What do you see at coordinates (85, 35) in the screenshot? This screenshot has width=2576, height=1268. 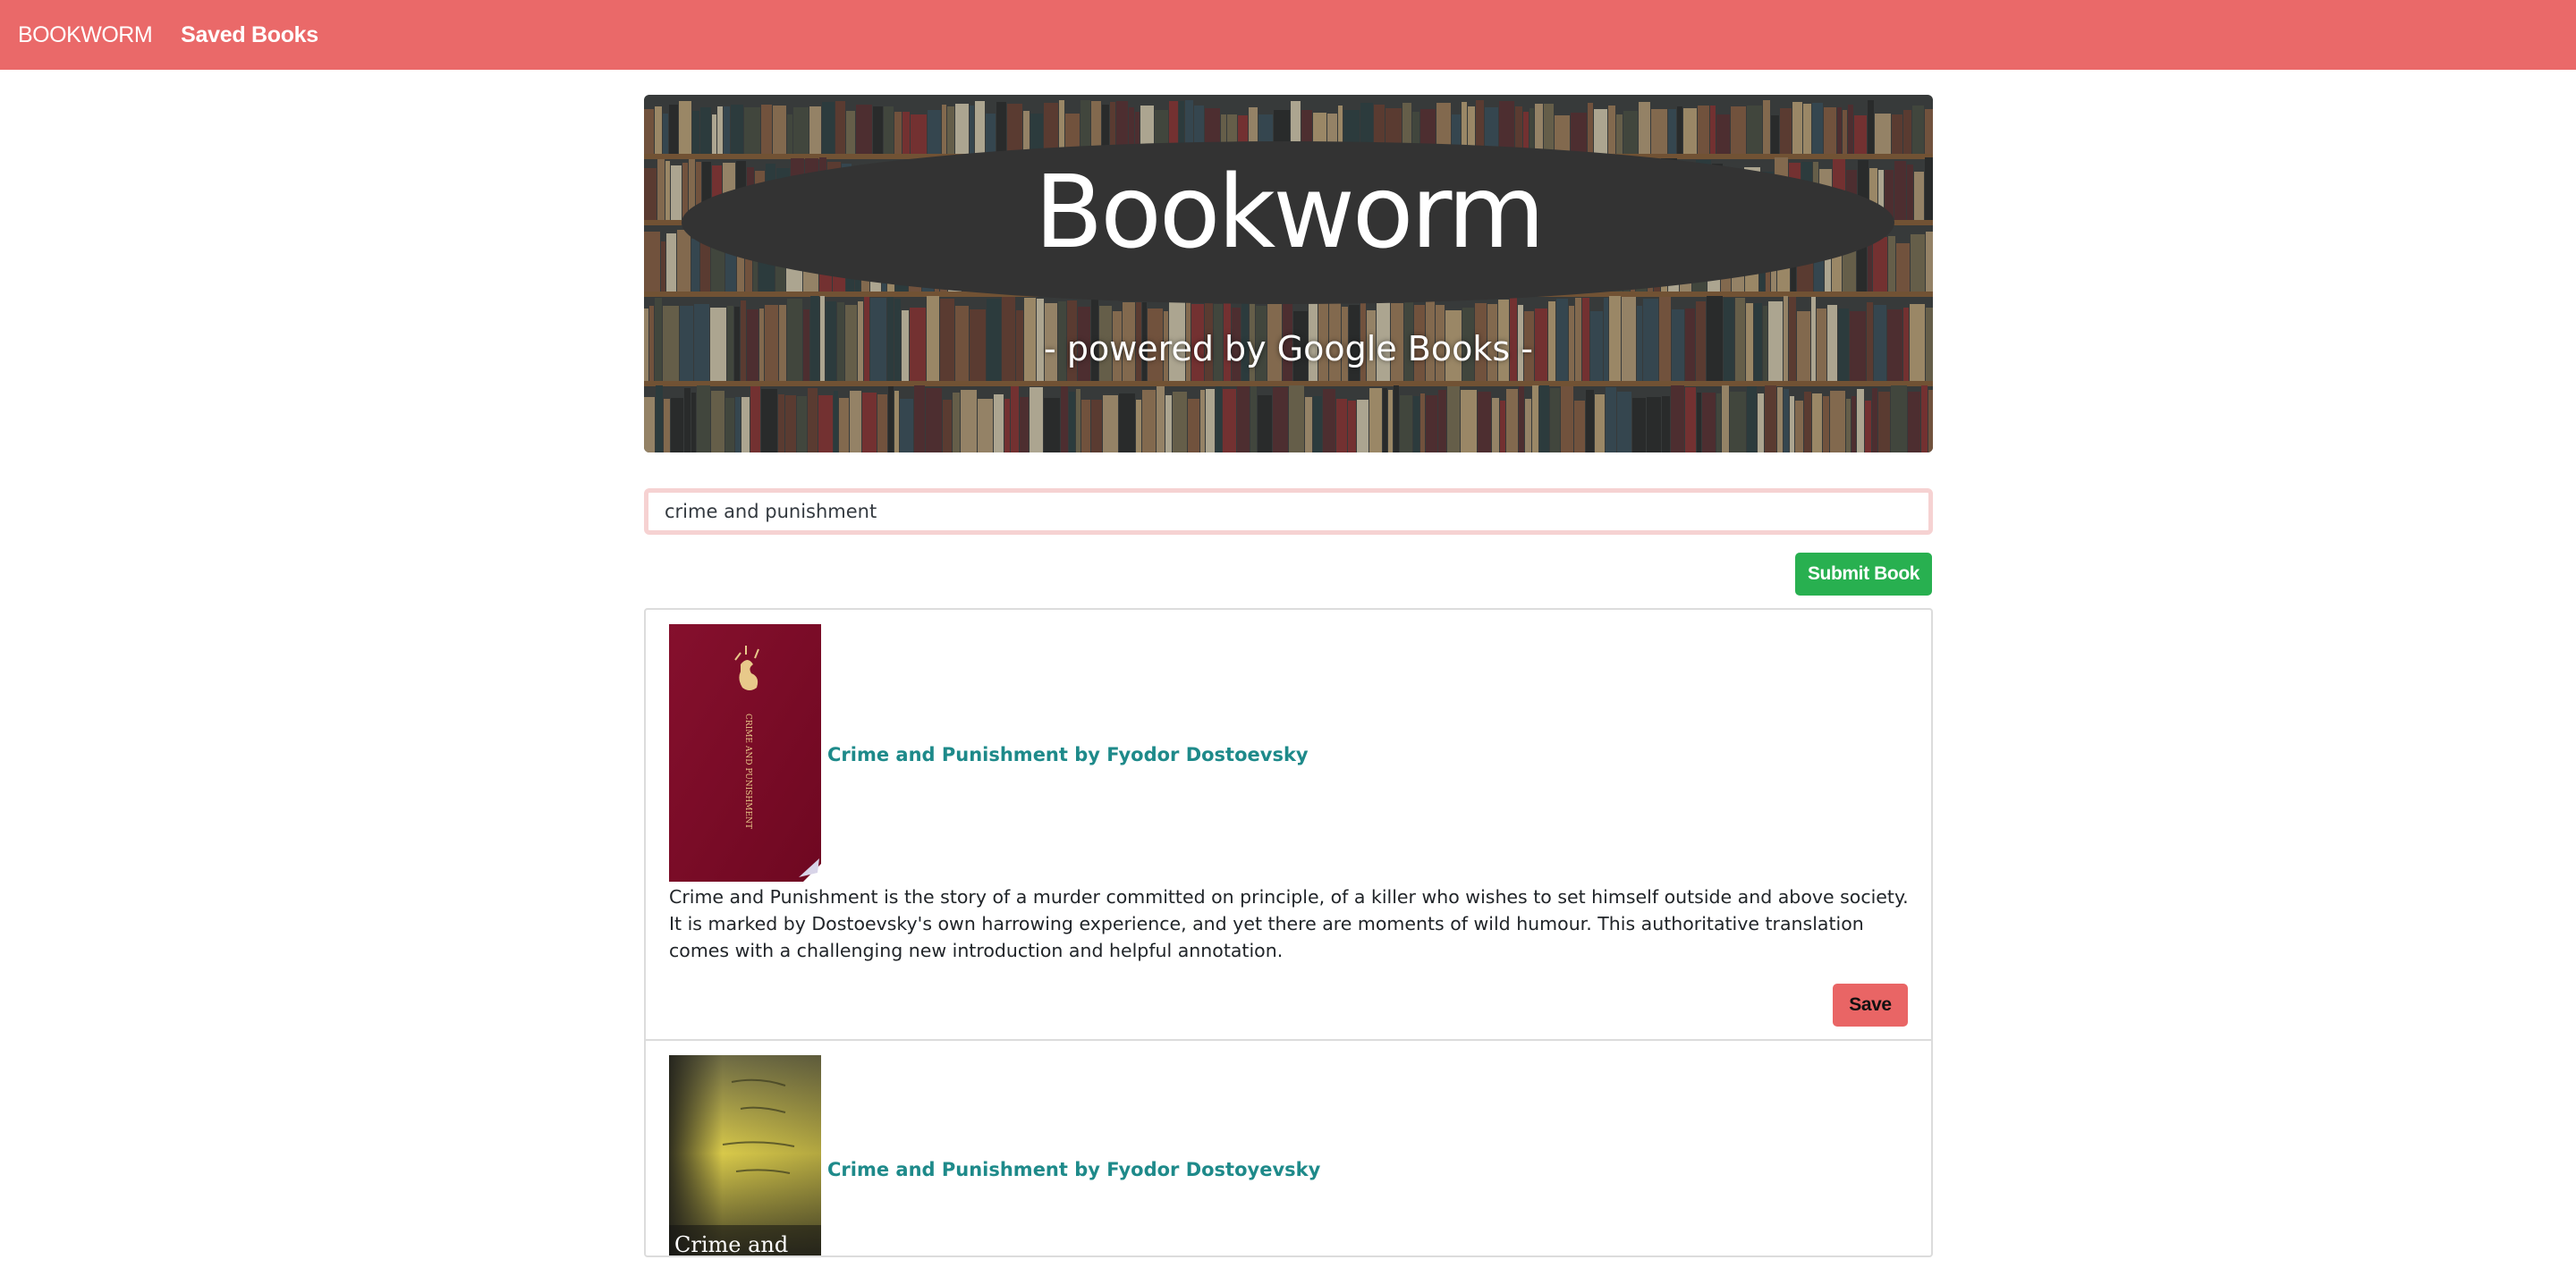 I see `navbar-brand: BOOKWORM` at bounding box center [85, 35].